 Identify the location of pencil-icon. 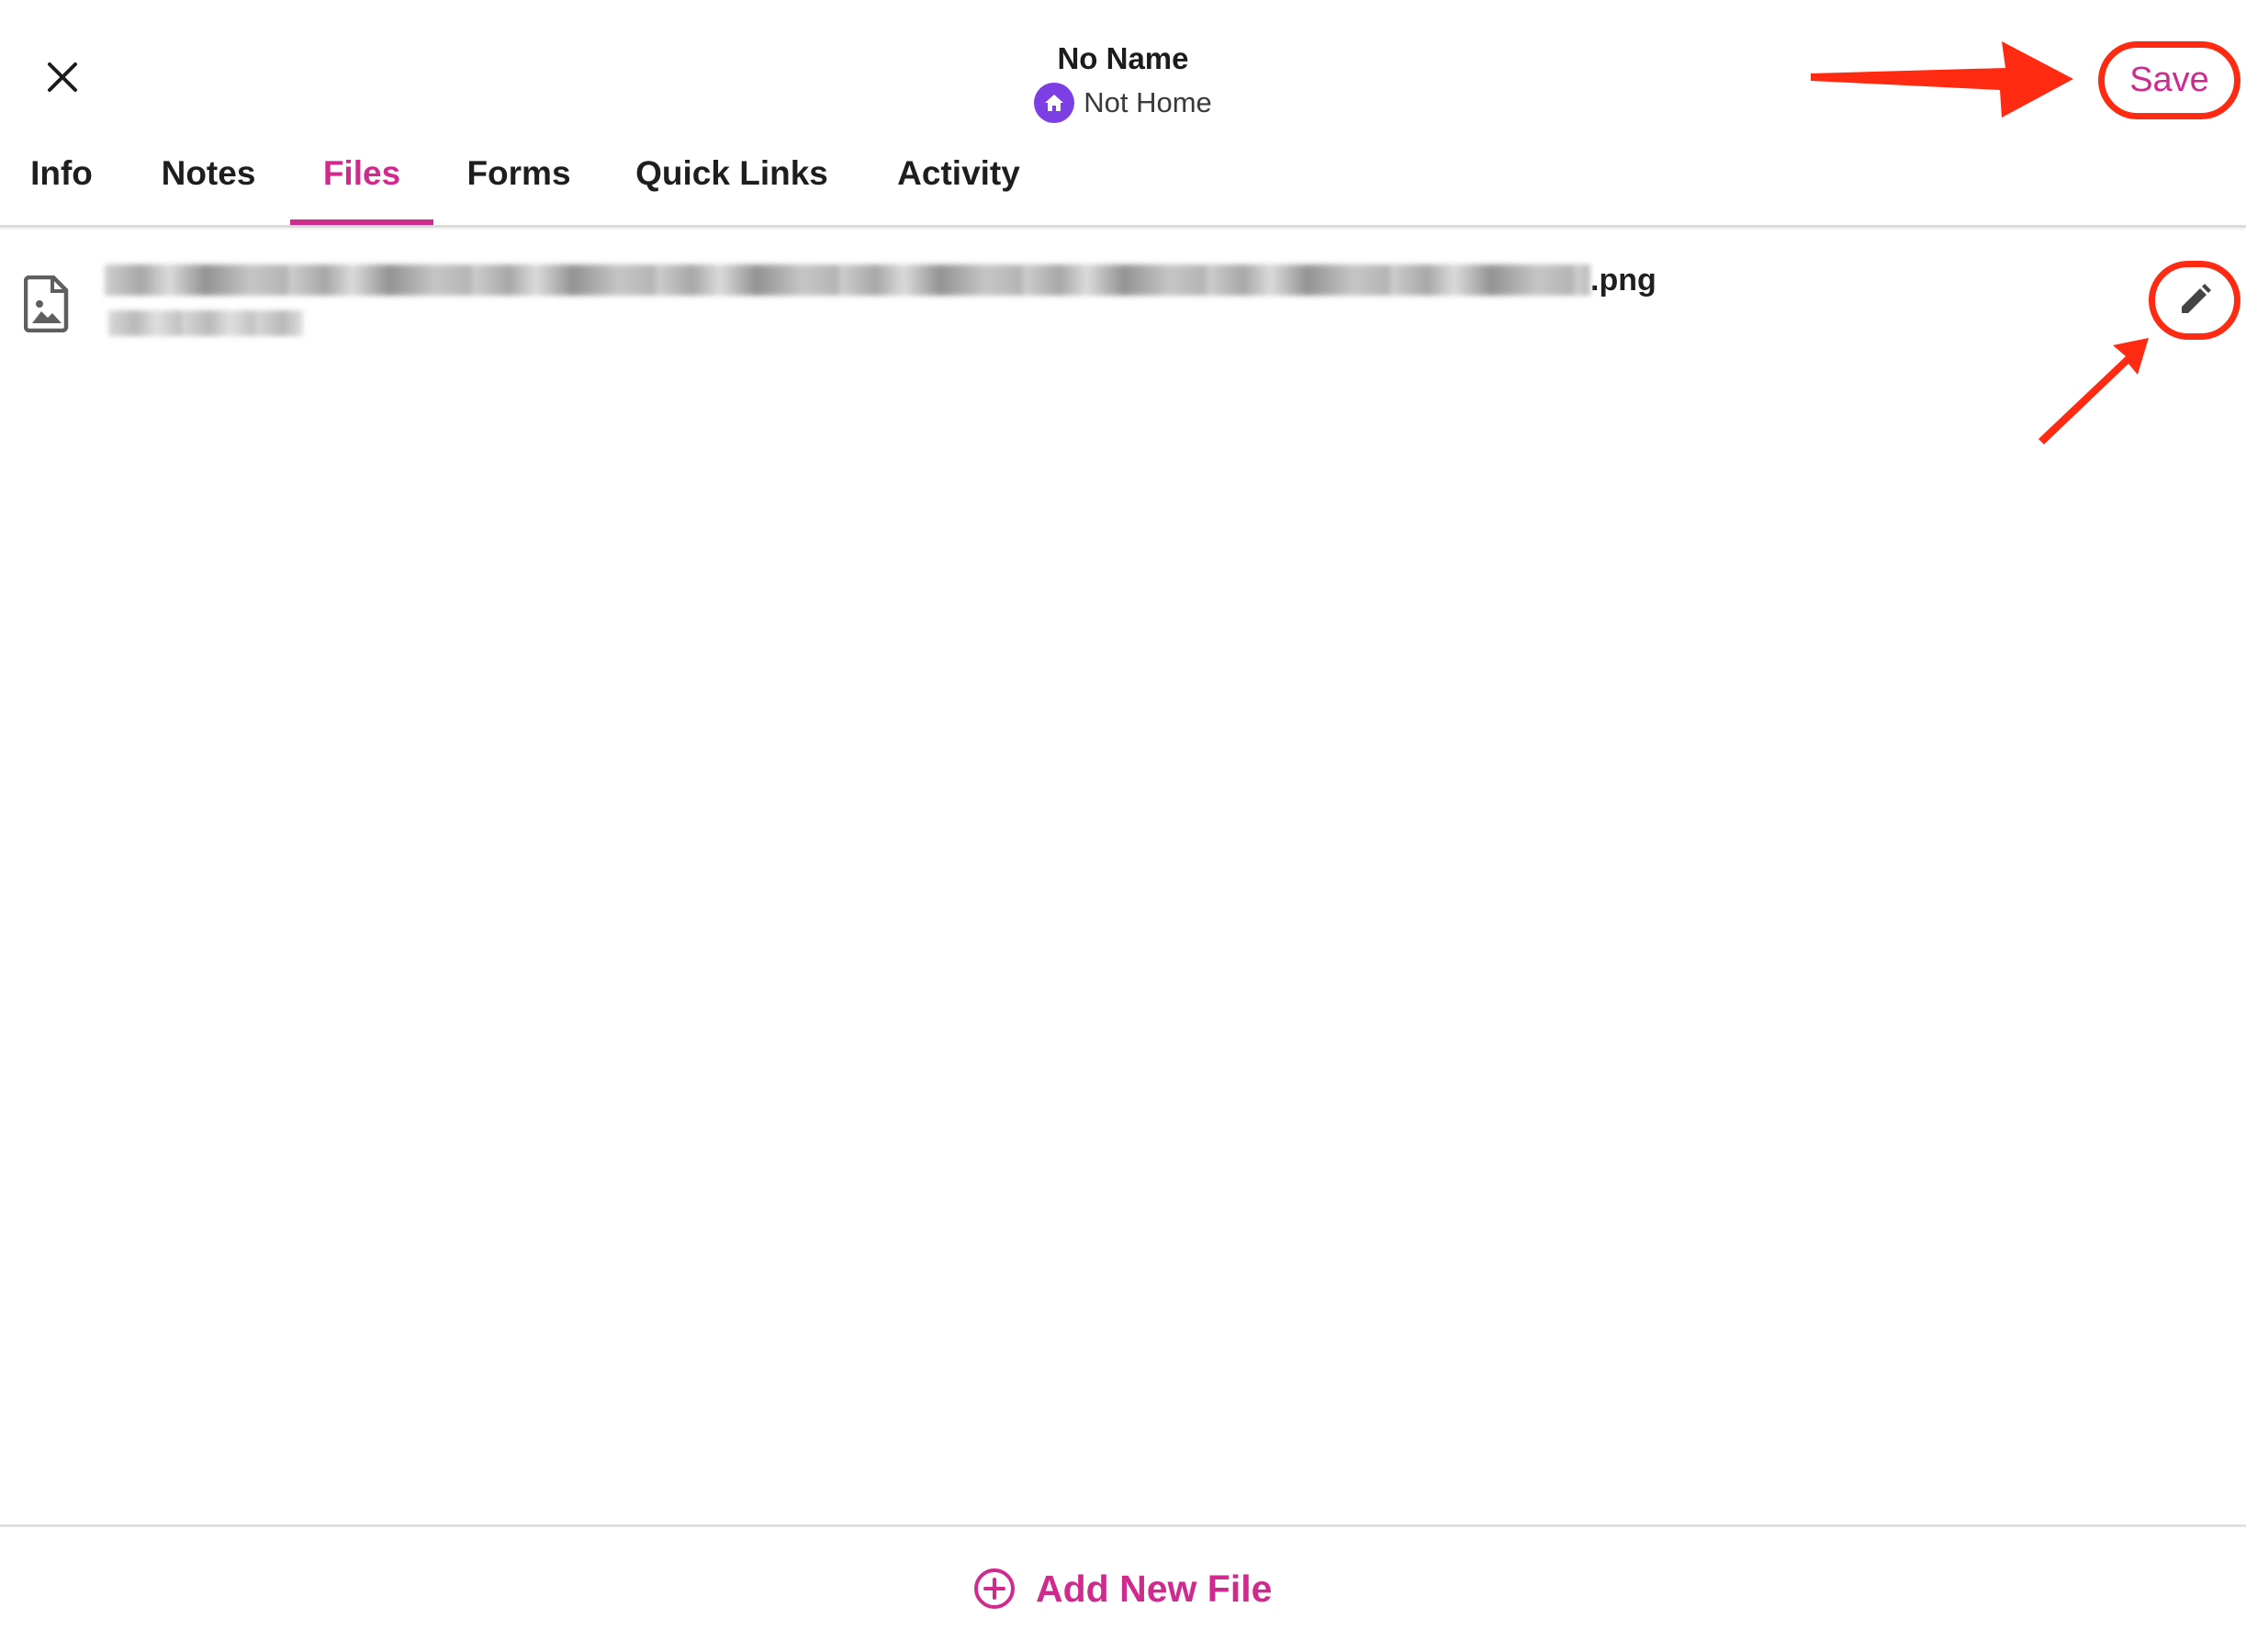
(2196, 298).